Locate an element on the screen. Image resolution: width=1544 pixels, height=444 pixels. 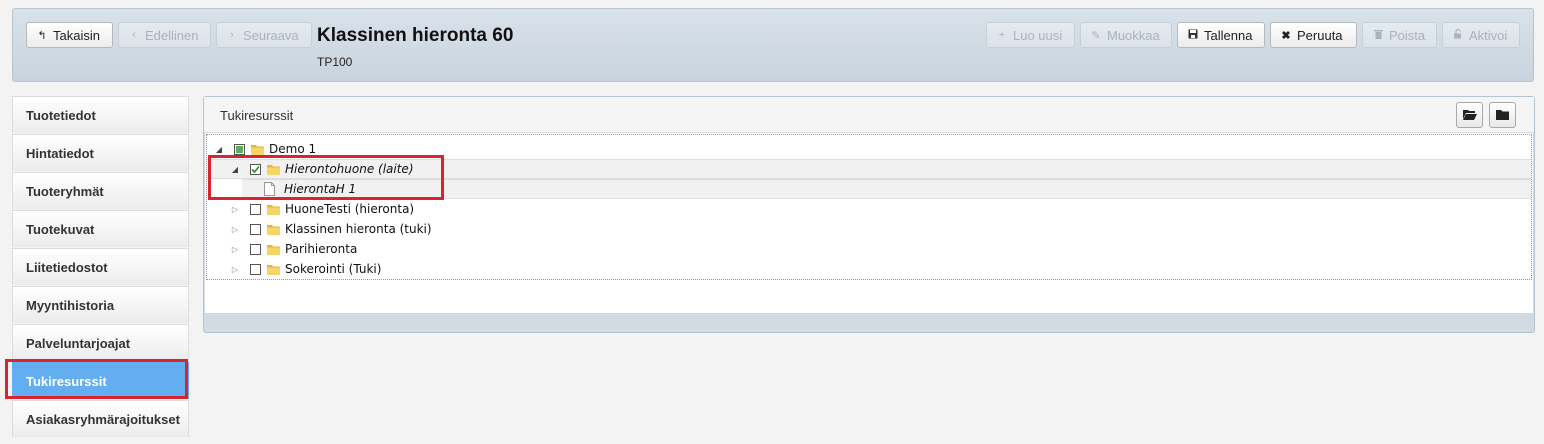
highlight-box-tree is located at coordinates (326, 177).